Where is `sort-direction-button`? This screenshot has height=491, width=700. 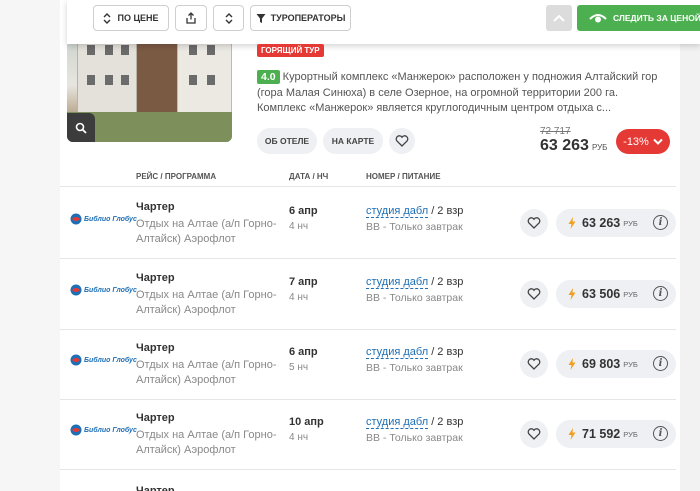 sort-direction-button is located at coordinates (228, 18).